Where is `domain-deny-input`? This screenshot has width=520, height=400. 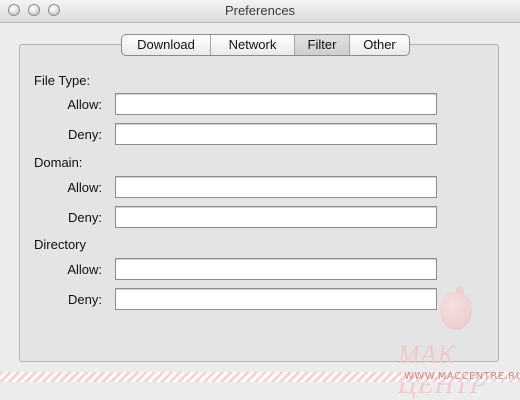 domain-deny-input is located at coordinates (276, 217).